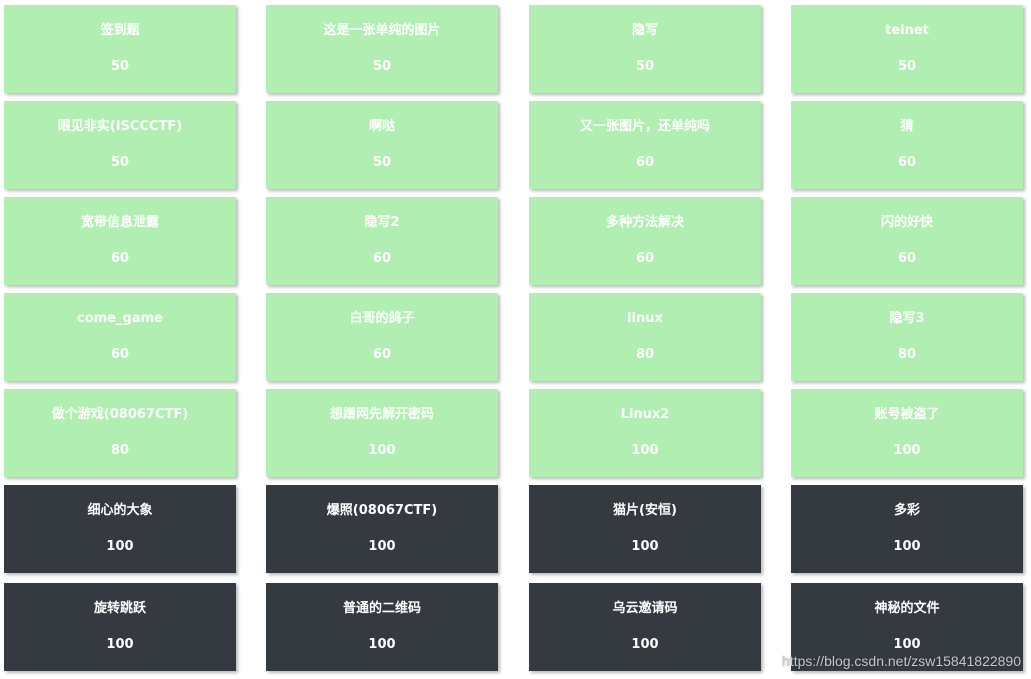 This screenshot has height=679, width=1031. I want to click on challenge-name: 这是一张单纯的图片, so click(382, 30).